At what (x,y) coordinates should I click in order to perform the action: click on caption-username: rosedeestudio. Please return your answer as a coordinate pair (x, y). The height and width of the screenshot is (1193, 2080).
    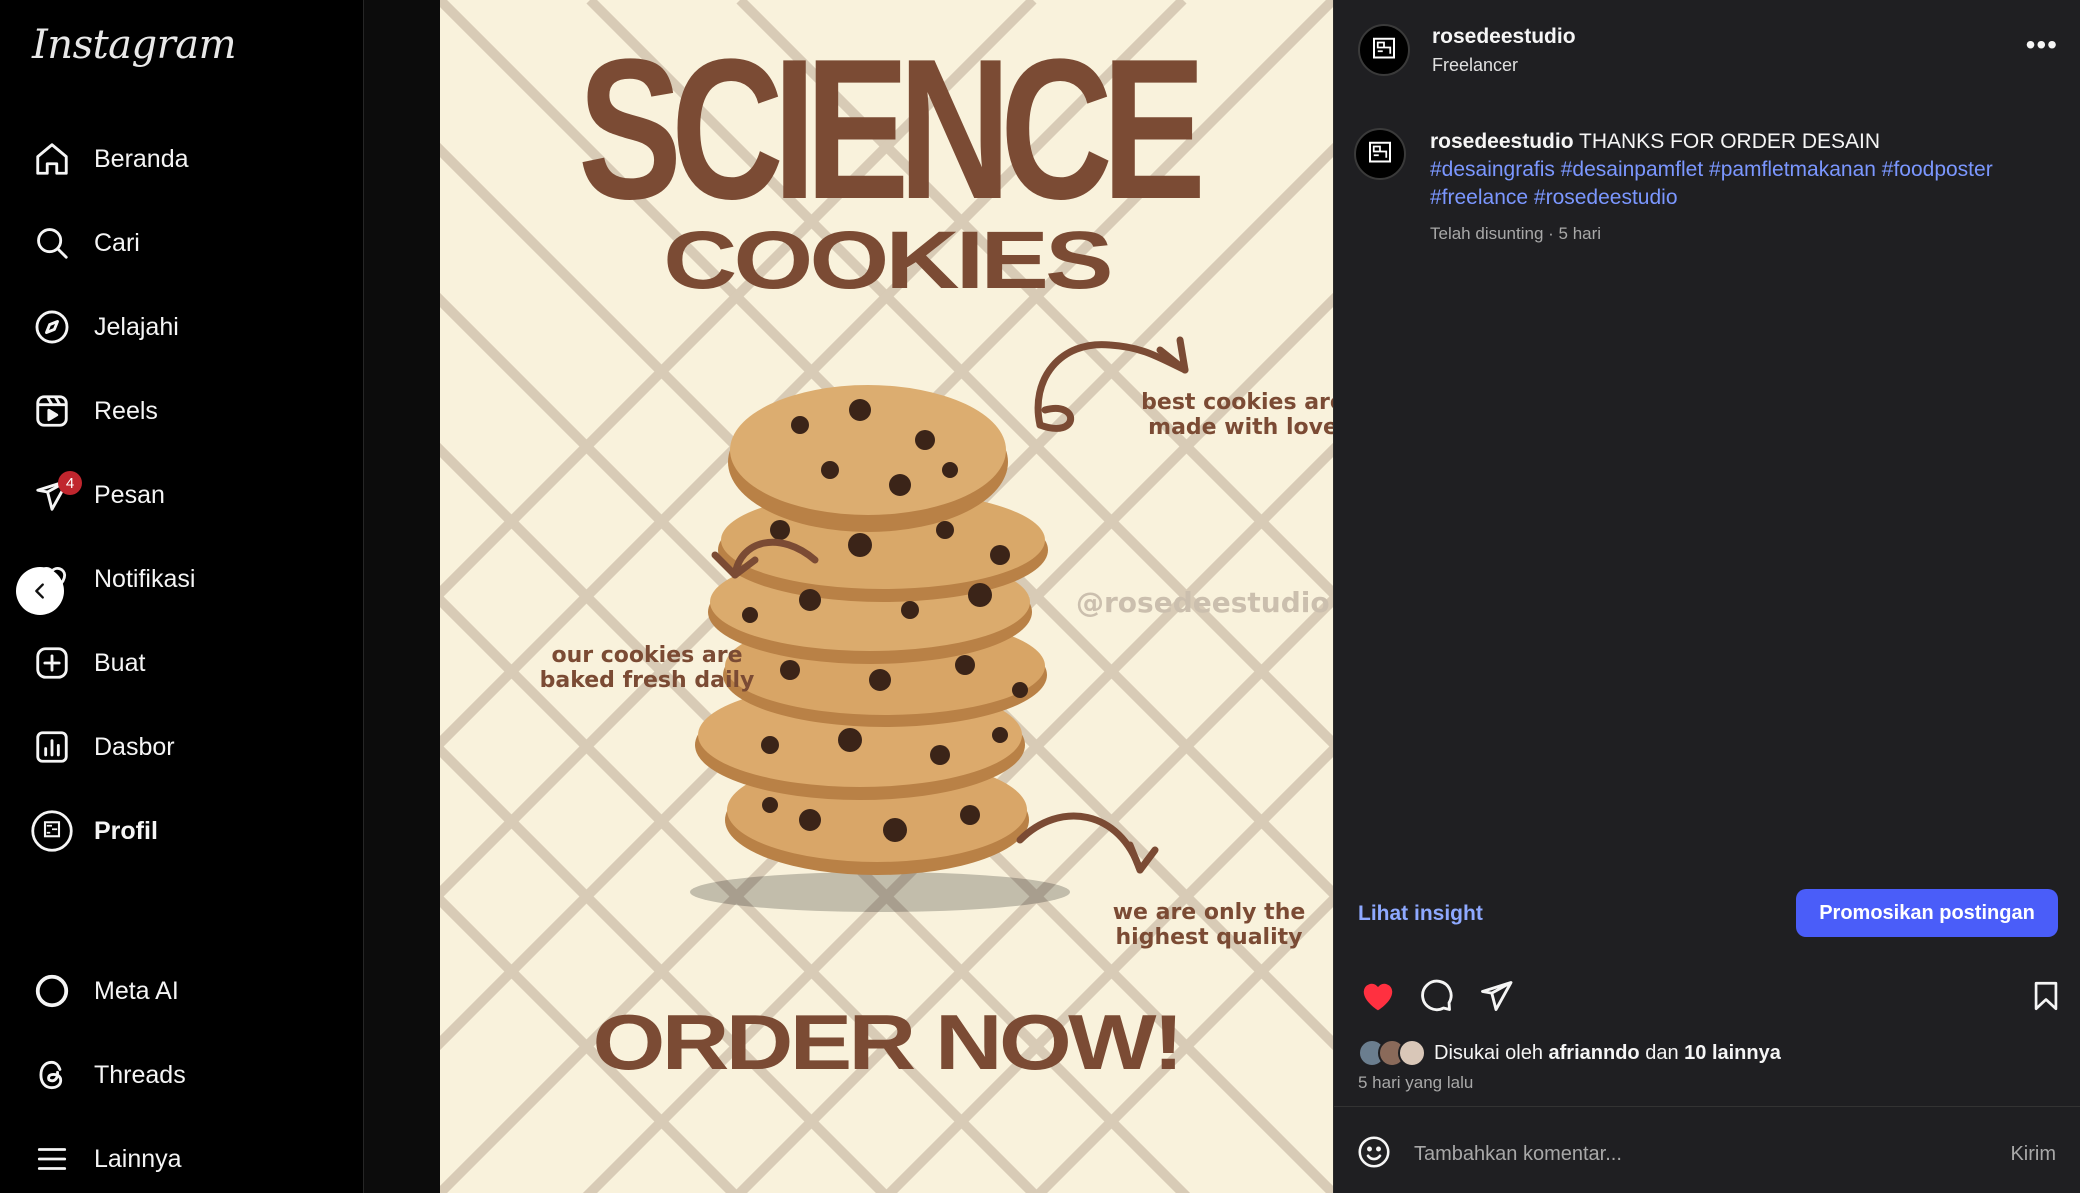
    Looking at the image, I should click on (1502, 141).